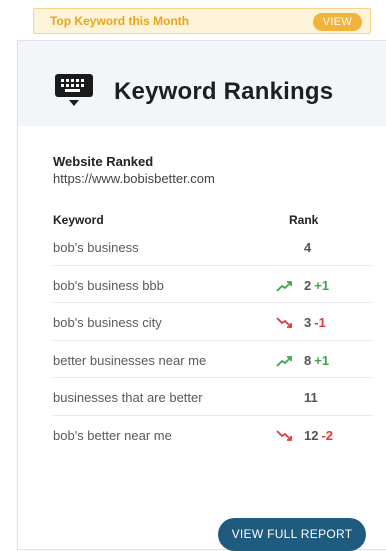  I want to click on rank-value: 4, so click(308, 247).